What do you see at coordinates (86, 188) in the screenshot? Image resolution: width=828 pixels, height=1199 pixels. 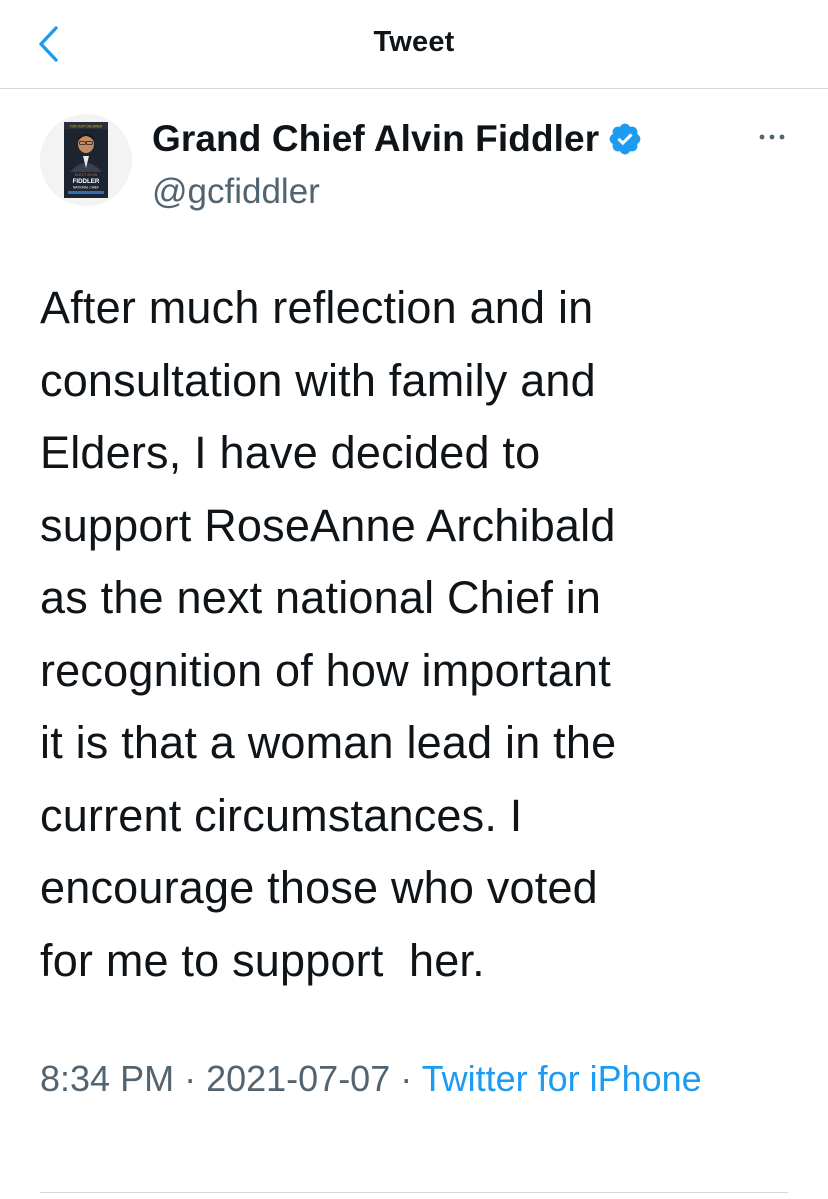 I see `avatar-line3-text: NATIONAL CHIEF` at bounding box center [86, 188].